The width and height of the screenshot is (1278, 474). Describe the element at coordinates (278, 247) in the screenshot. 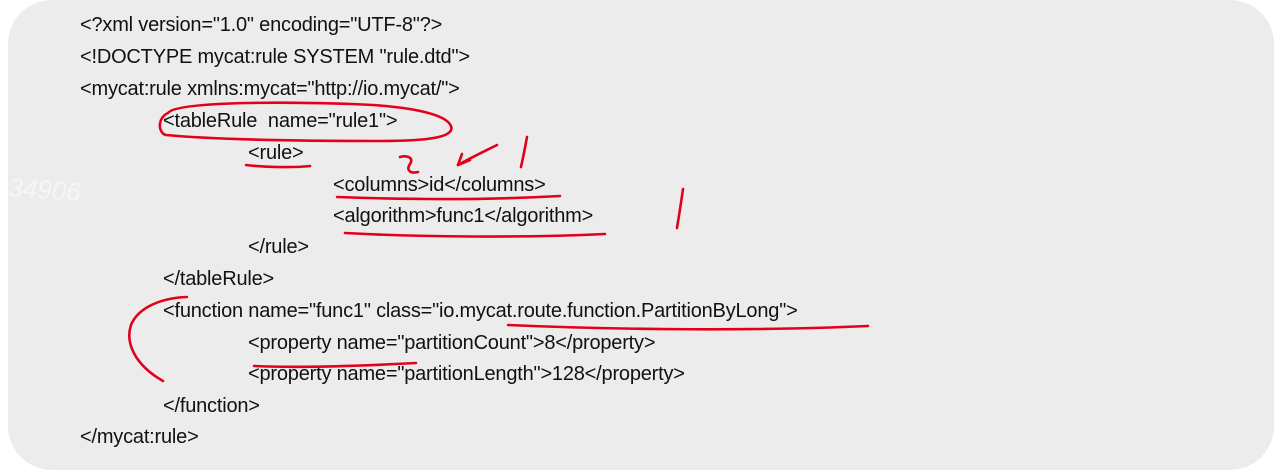

I see `code-line-rule-close: </rule>` at that location.